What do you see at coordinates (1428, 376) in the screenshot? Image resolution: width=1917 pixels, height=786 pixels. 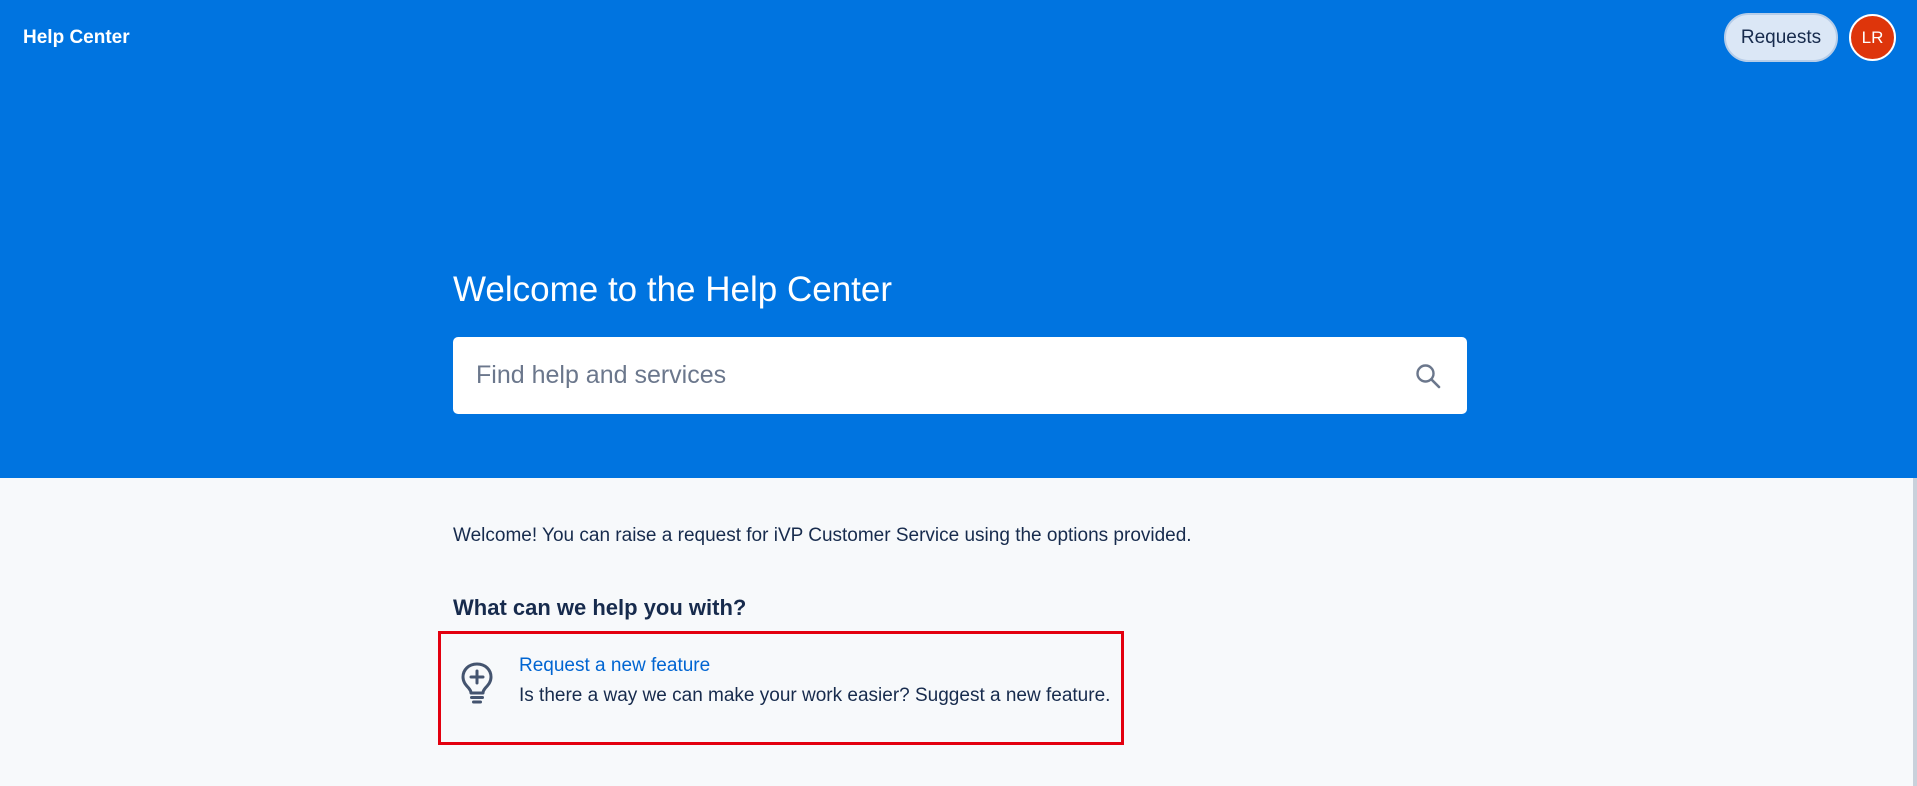 I see `search-icon` at bounding box center [1428, 376].